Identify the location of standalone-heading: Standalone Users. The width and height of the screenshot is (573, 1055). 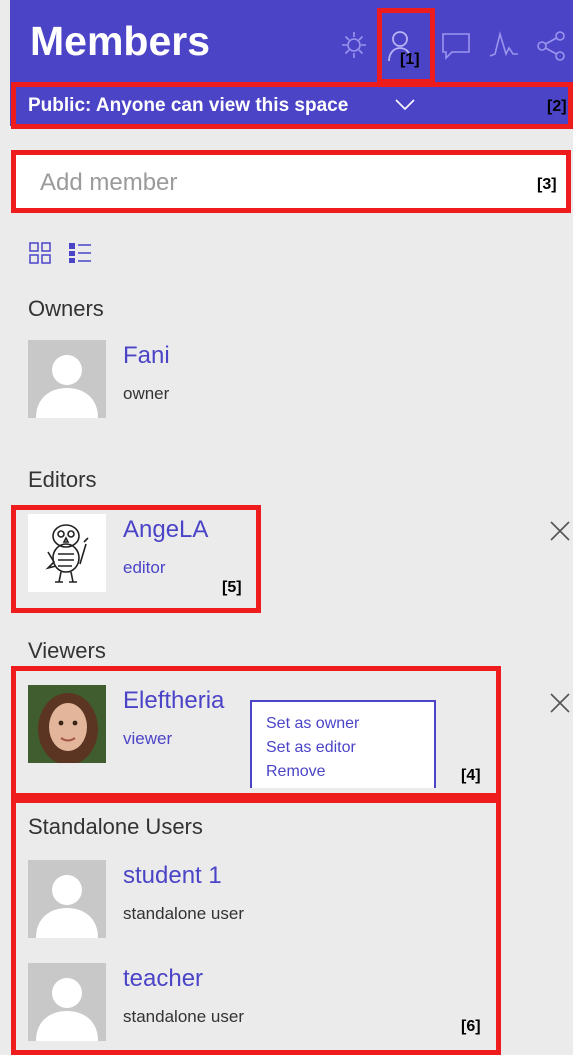
(115, 826).